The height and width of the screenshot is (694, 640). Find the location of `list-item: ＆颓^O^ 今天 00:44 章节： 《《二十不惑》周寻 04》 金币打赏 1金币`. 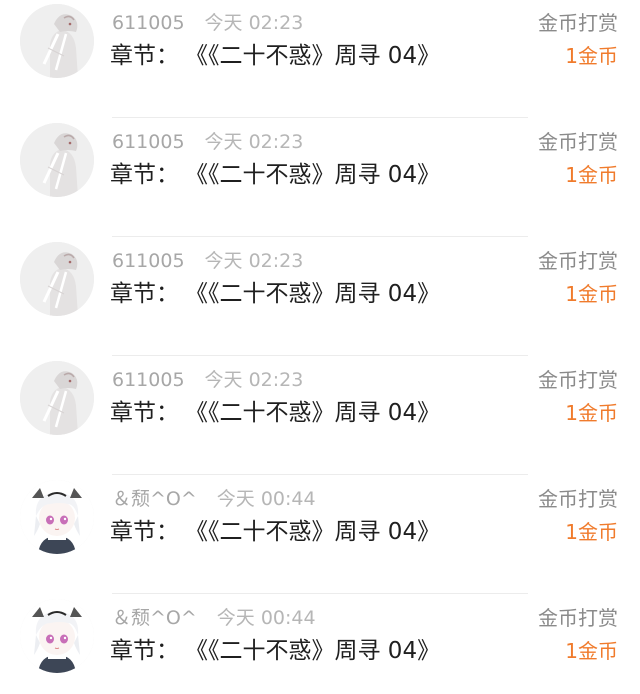

list-item: ＆颓^O^ 今天 00:44 章节： 《《二十不惑》周寻 04》 金币打赏 1金币 is located at coordinates (320, 644).